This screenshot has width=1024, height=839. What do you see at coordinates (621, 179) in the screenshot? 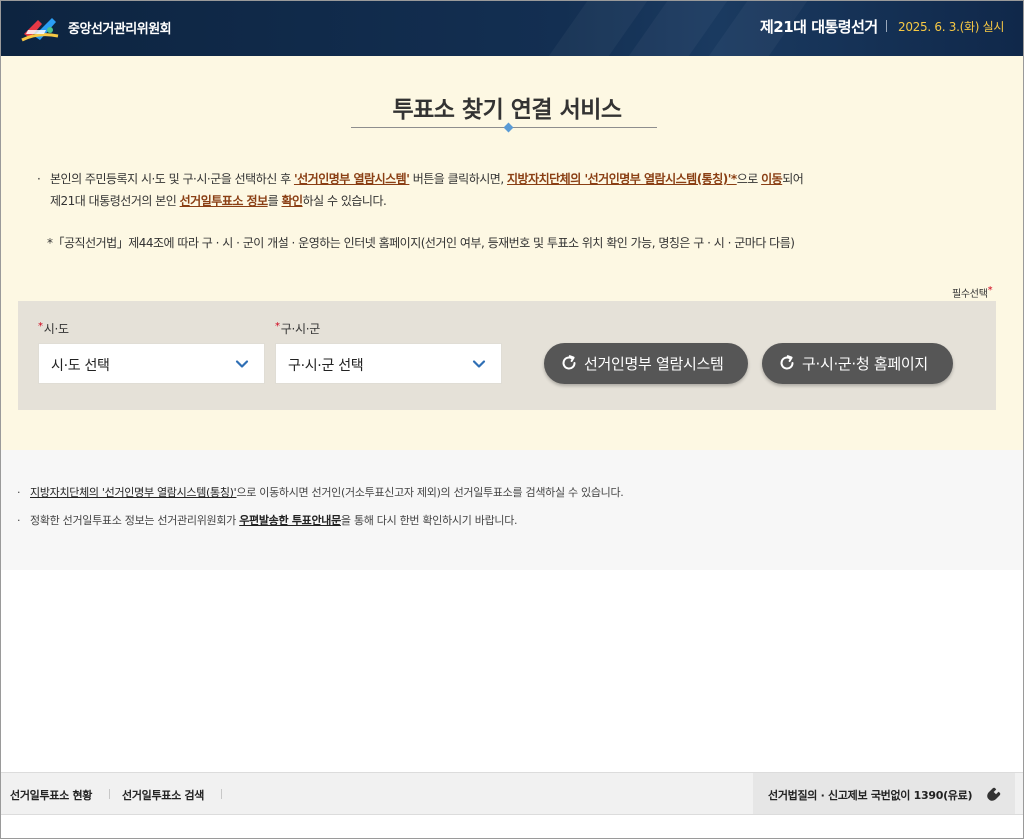
I see `highlight-local-system: 지방자치단체의 '선거인명부 열람시스템(통칭)'*` at bounding box center [621, 179].